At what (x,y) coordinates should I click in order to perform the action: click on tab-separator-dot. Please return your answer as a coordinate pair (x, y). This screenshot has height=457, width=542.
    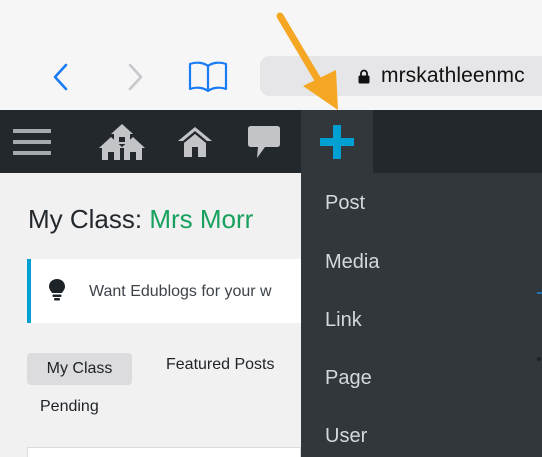
    Looking at the image, I should click on (539, 359).